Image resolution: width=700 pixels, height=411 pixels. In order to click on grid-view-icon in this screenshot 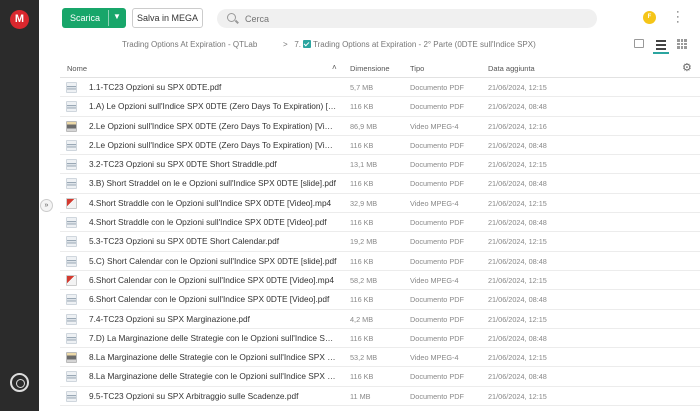, I will do `click(682, 44)`.